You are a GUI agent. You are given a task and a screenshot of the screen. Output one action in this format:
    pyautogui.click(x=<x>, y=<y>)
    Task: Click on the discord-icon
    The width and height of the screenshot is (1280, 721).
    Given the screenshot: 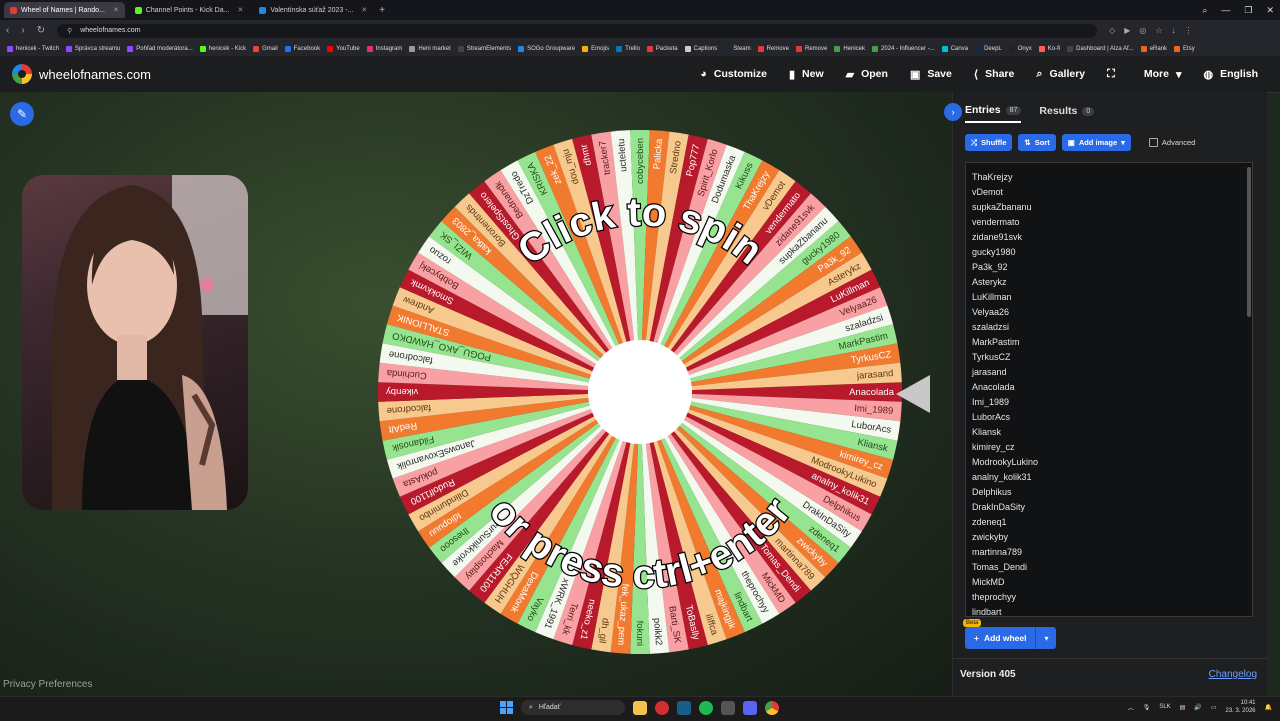 What is the action you would take?
    pyautogui.click(x=750, y=707)
    